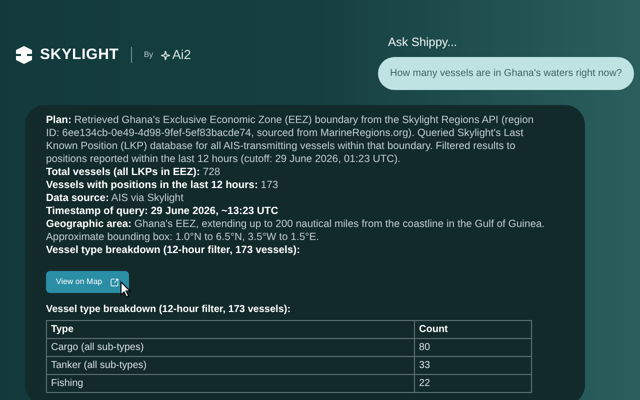 Image resolution: width=640 pixels, height=400 pixels. What do you see at coordinates (163, 185) in the screenshot?
I see `answer-text: Vessels with positions in the last 12 hours: 173` at bounding box center [163, 185].